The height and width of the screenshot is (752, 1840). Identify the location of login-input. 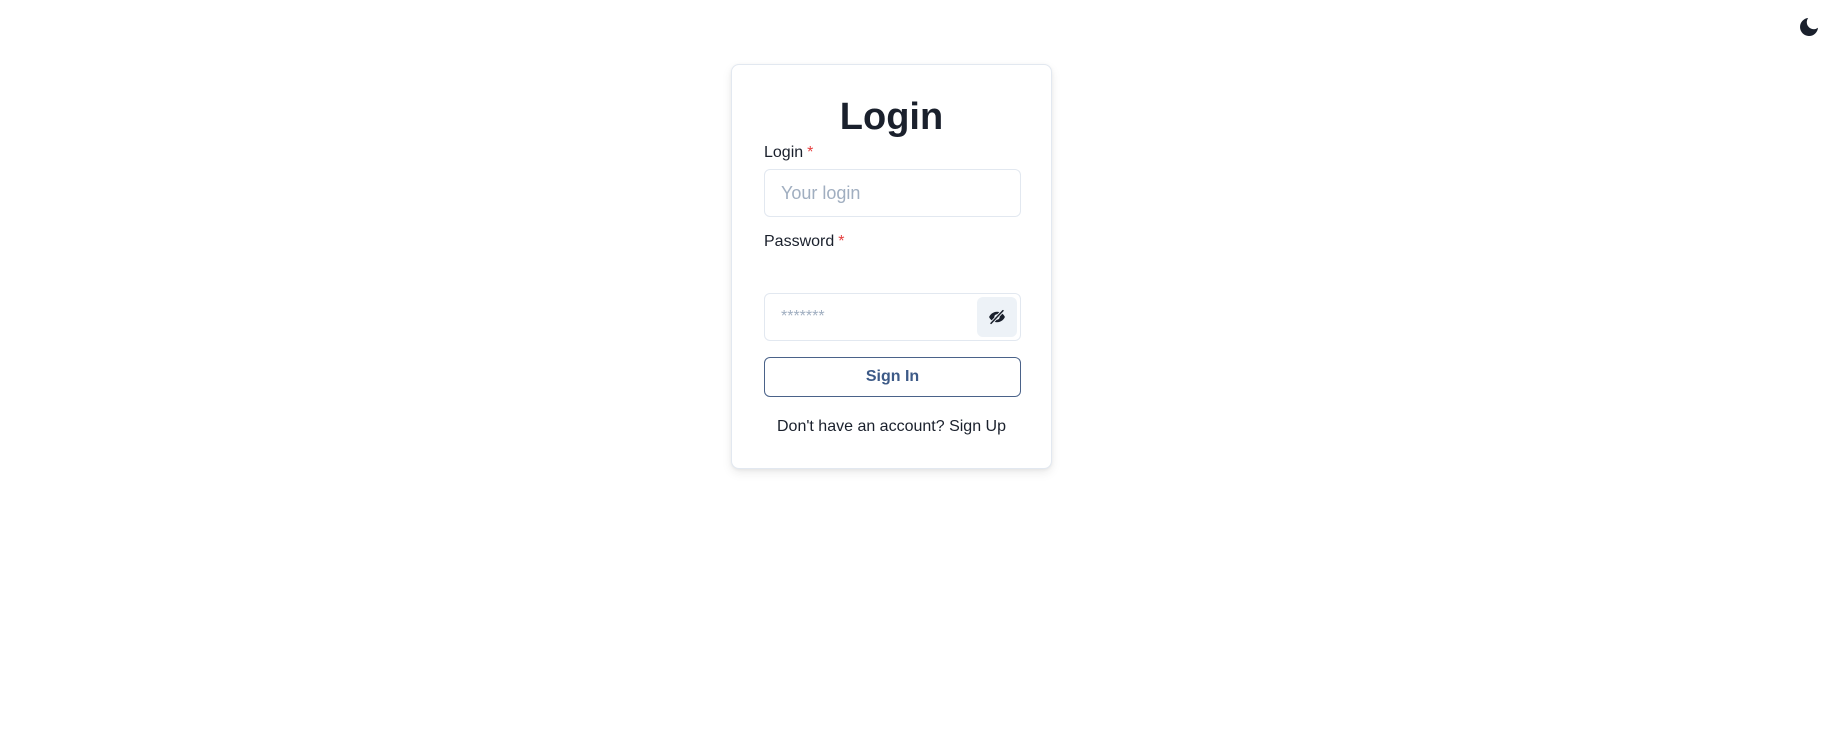
(892, 193).